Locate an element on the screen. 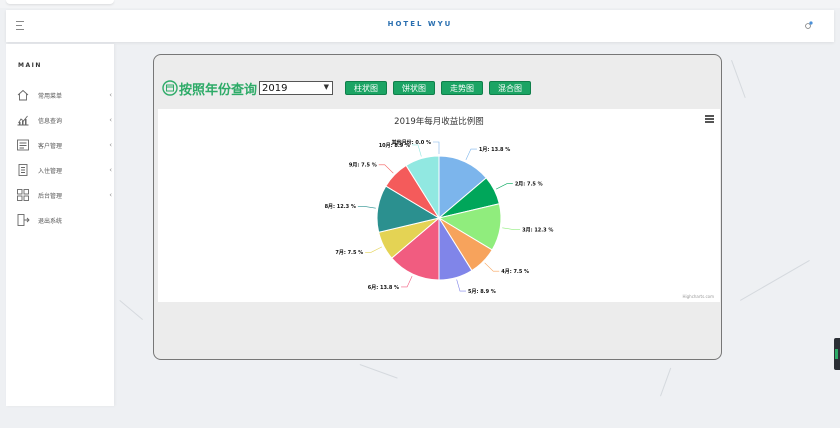 The width and height of the screenshot is (840, 428). sidebar-item-checkin-management: 入住管理 ‹ is located at coordinates (64, 170).